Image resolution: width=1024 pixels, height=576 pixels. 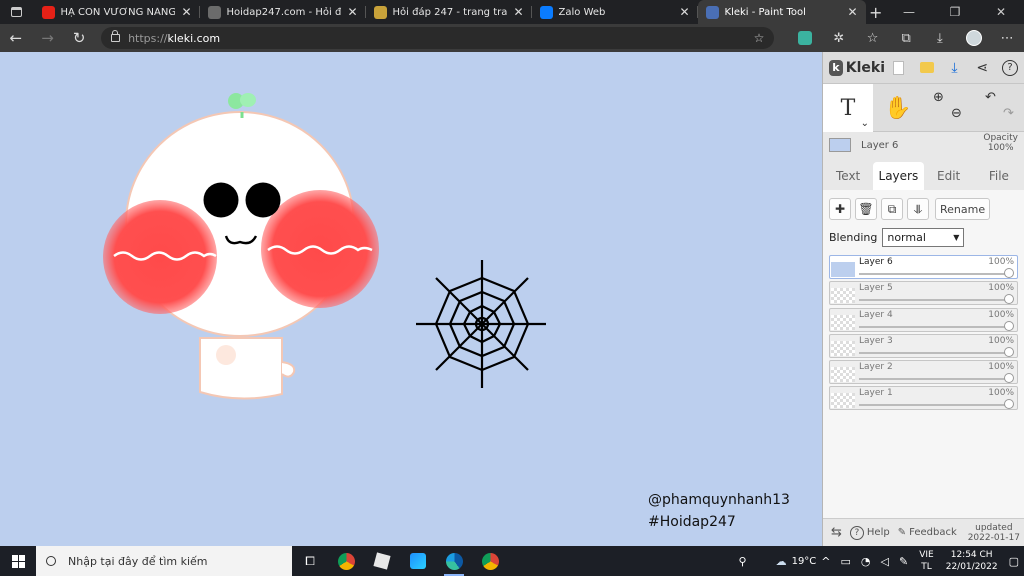 I want to click on back-button: ←, so click(x=16, y=38).